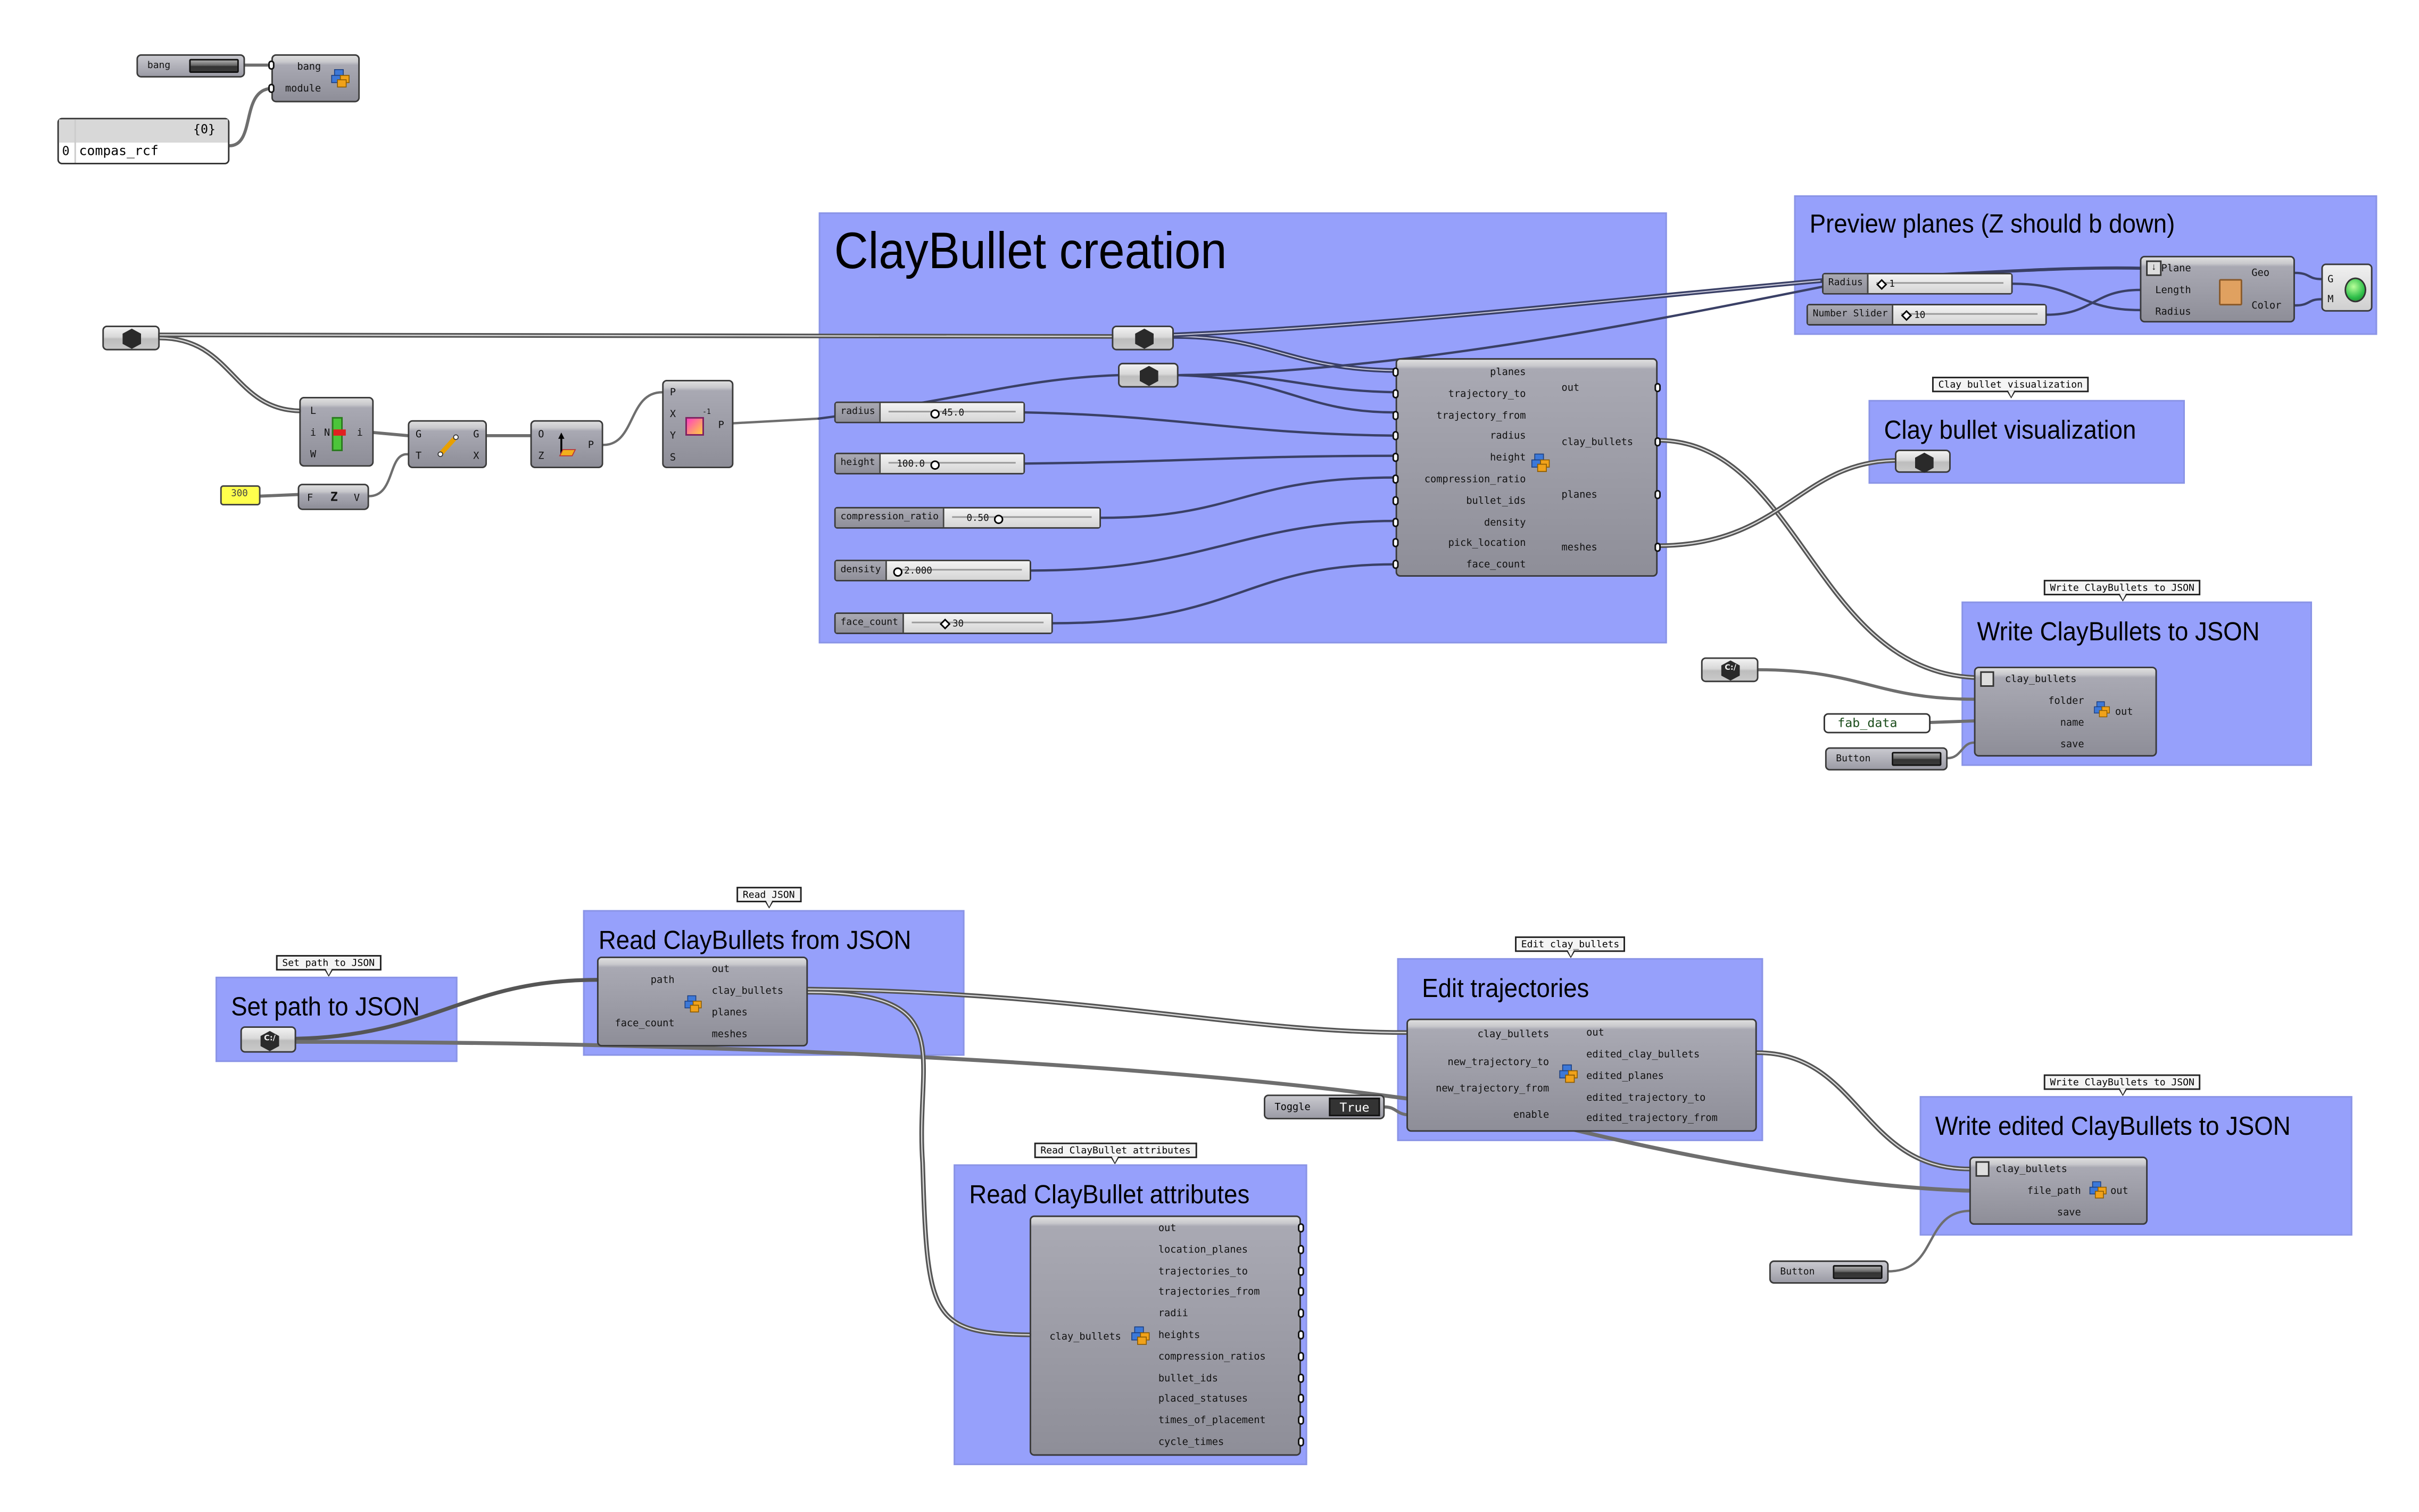 This screenshot has width=2419, height=1512. What do you see at coordinates (952, 463) in the screenshot?
I see `slider-track: 100.0` at bounding box center [952, 463].